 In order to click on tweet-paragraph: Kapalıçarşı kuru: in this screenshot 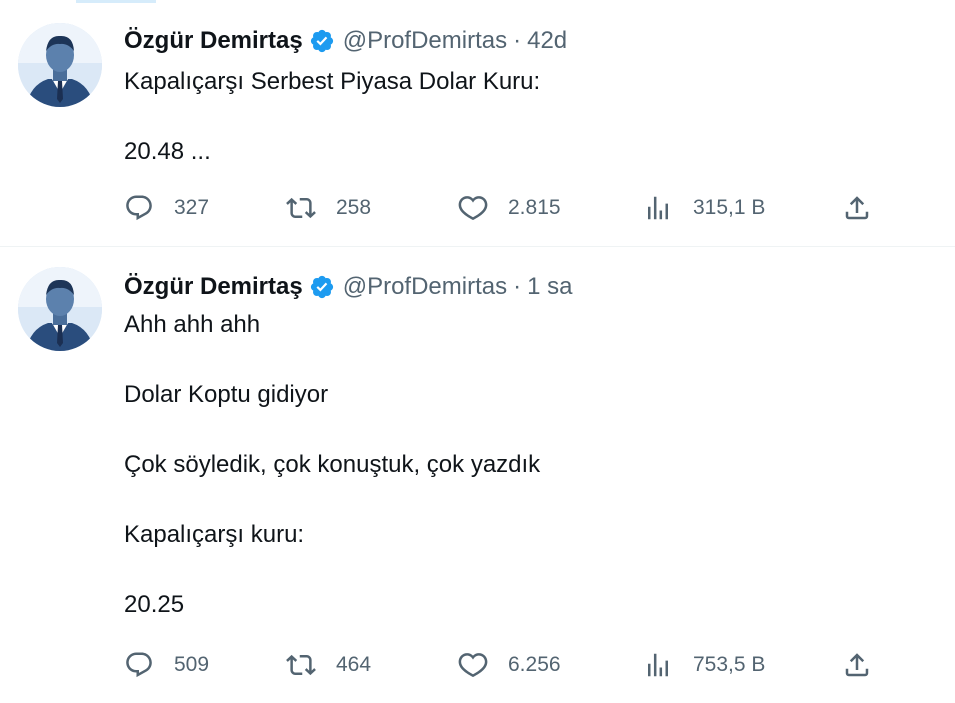, I will do `click(214, 534)`.